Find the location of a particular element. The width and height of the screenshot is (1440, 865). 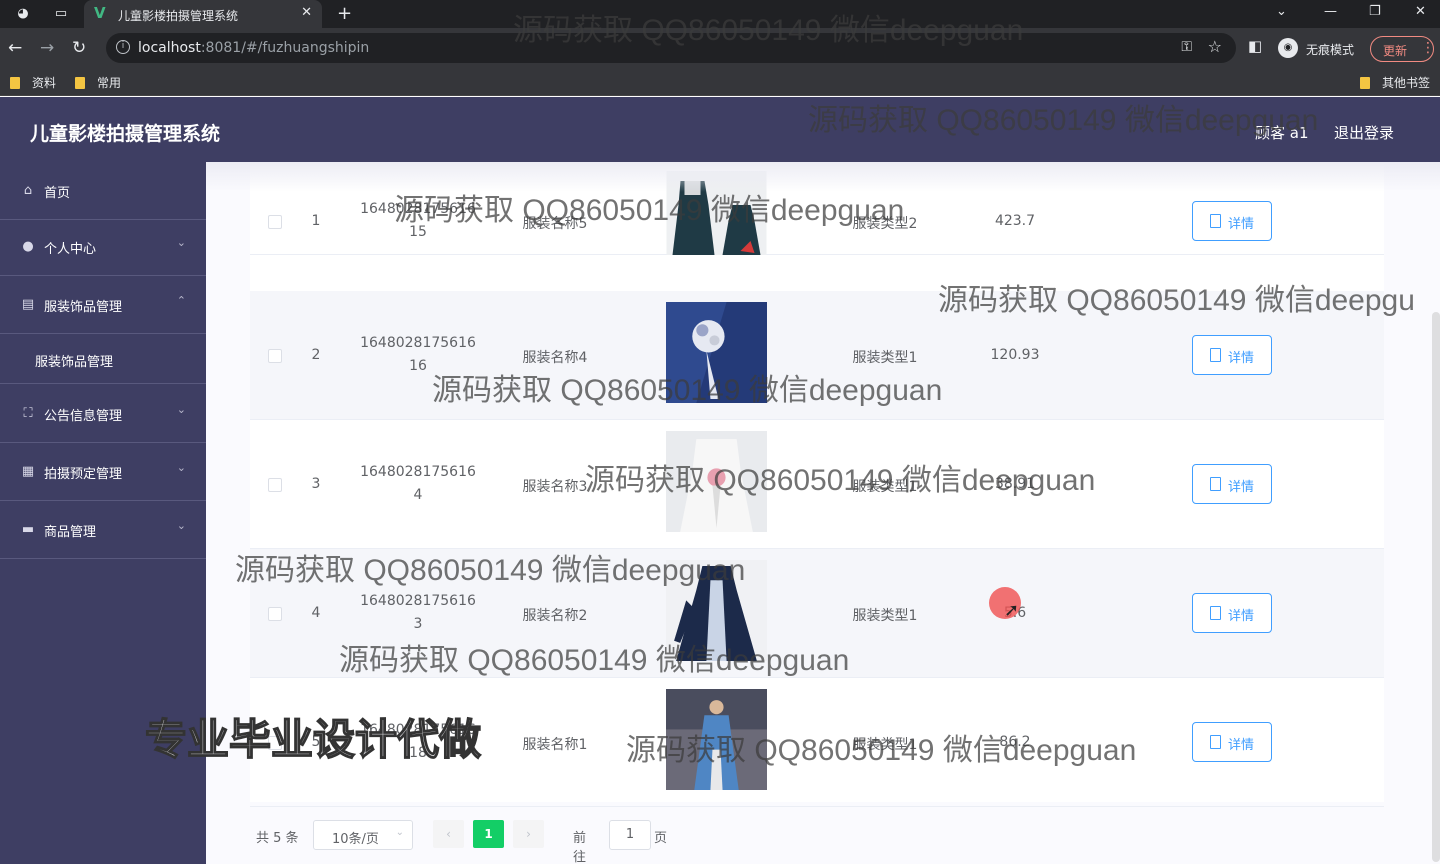

next-page-button: › is located at coordinates (528, 834).